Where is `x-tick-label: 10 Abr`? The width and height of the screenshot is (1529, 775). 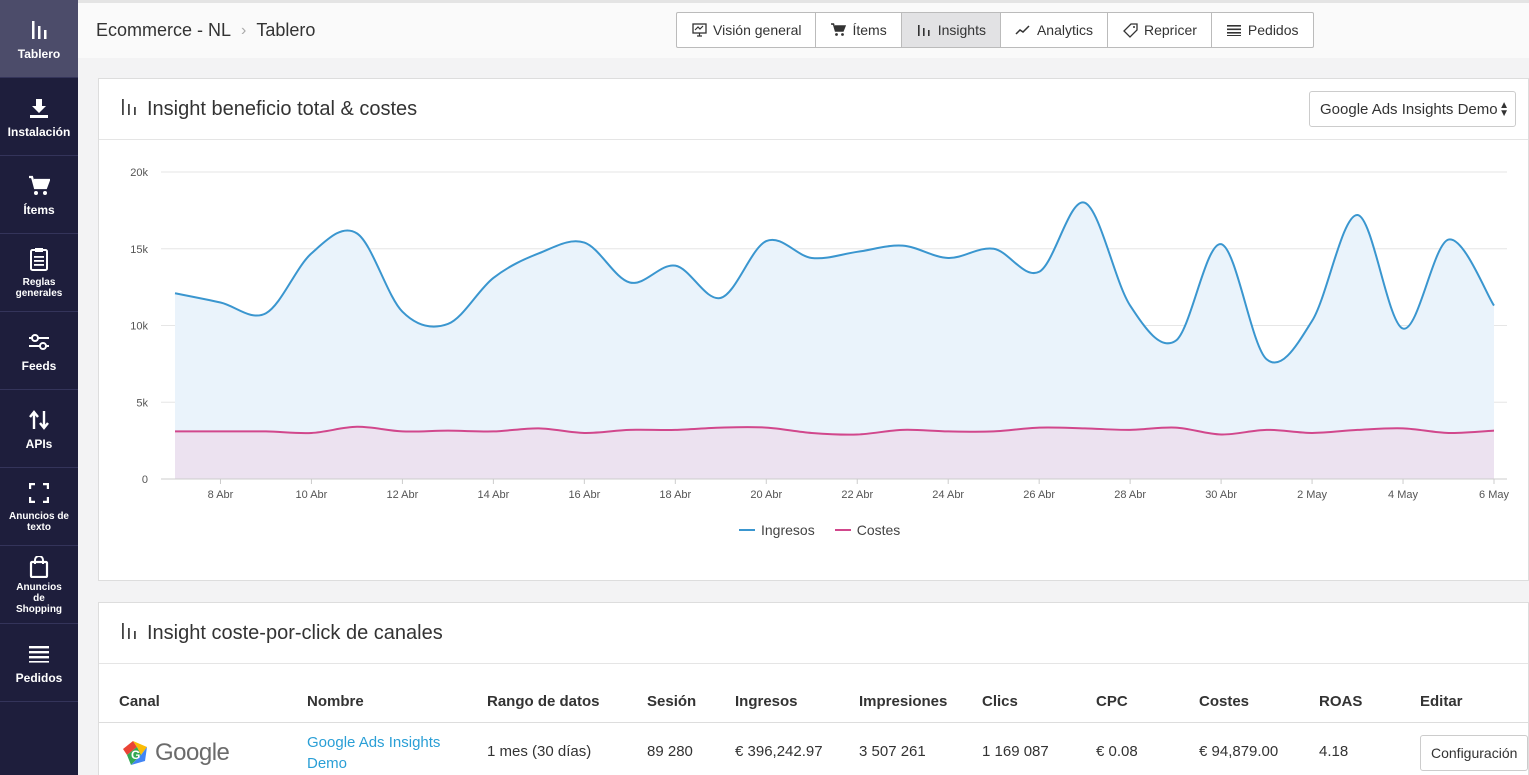
x-tick-label: 10 Abr is located at coordinates (312, 495).